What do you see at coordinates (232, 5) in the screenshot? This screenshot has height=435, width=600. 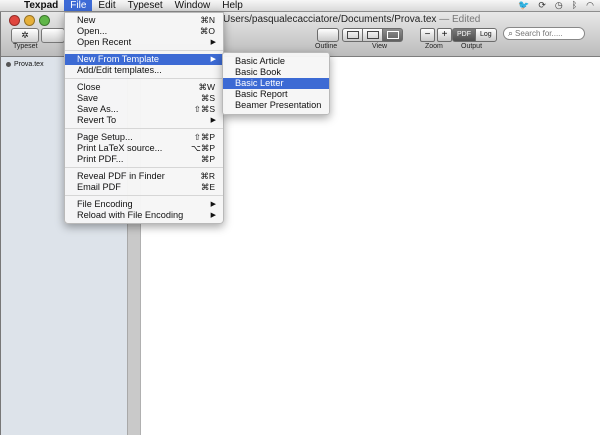 I see `menu-help: Help` at bounding box center [232, 5].